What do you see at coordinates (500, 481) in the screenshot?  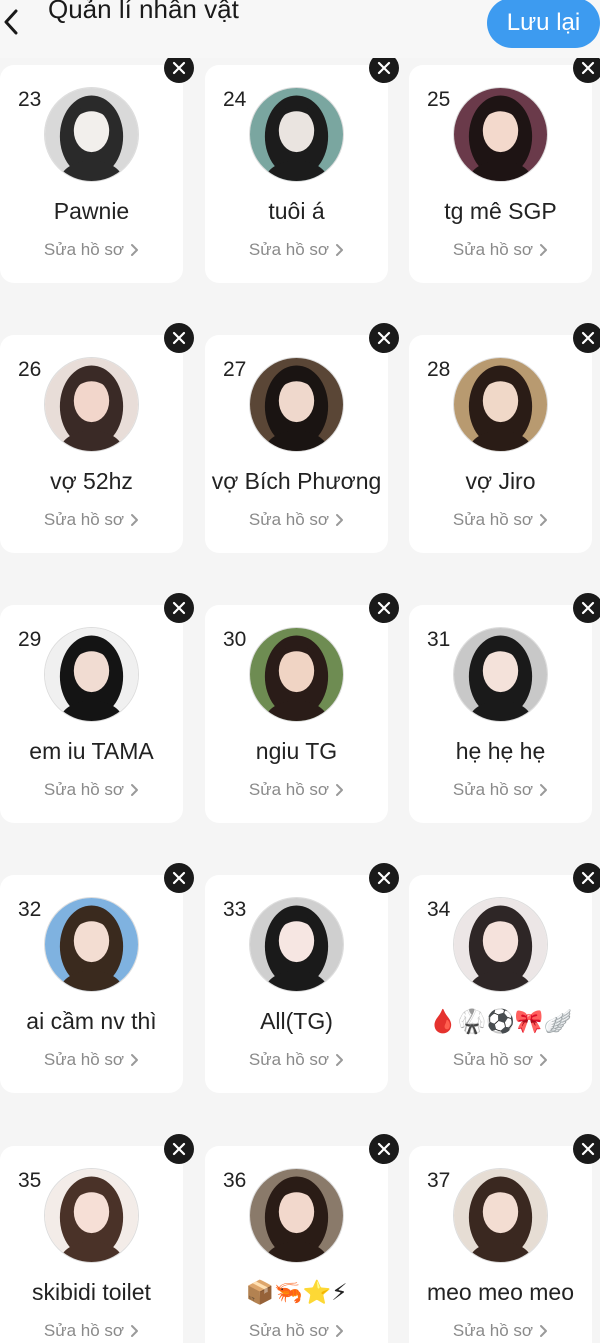 I see `character-name: vợ Jiro` at bounding box center [500, 481].